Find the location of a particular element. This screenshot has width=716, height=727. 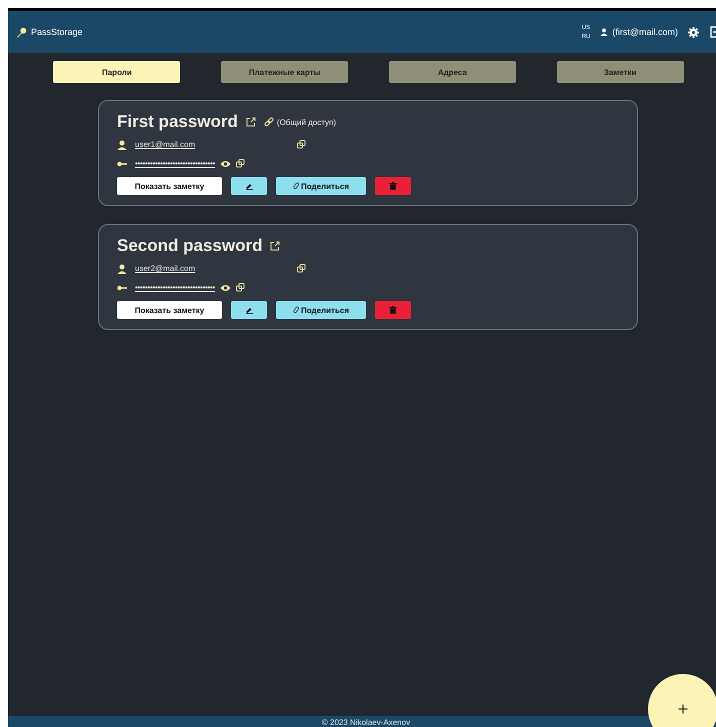

tab: Пароли is located at coordinates (116, 72).